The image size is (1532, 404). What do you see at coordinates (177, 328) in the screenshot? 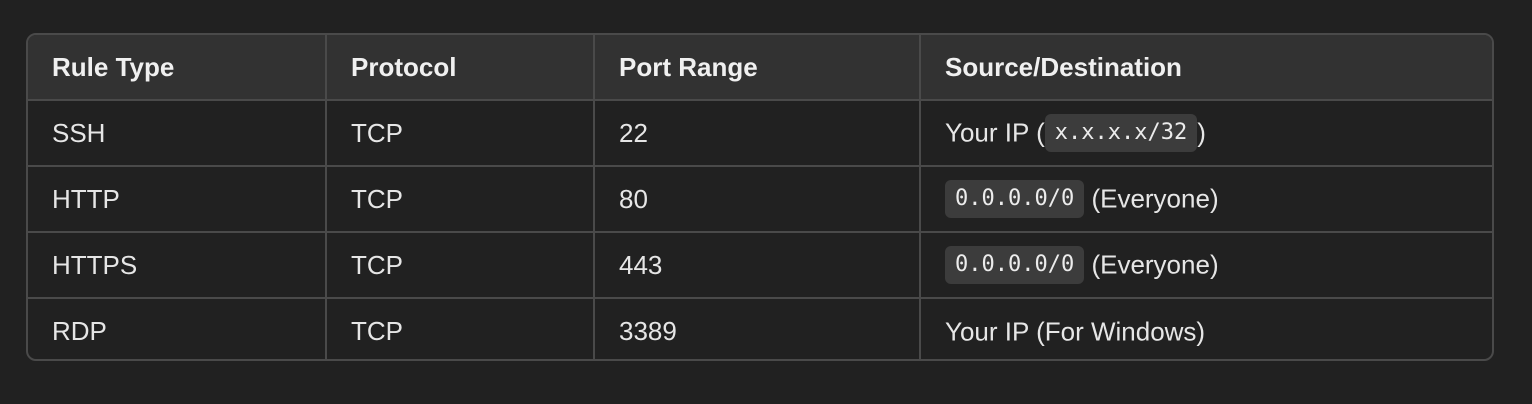
I see `cell-rule-type: RDP` at bounding box center [177, 328].